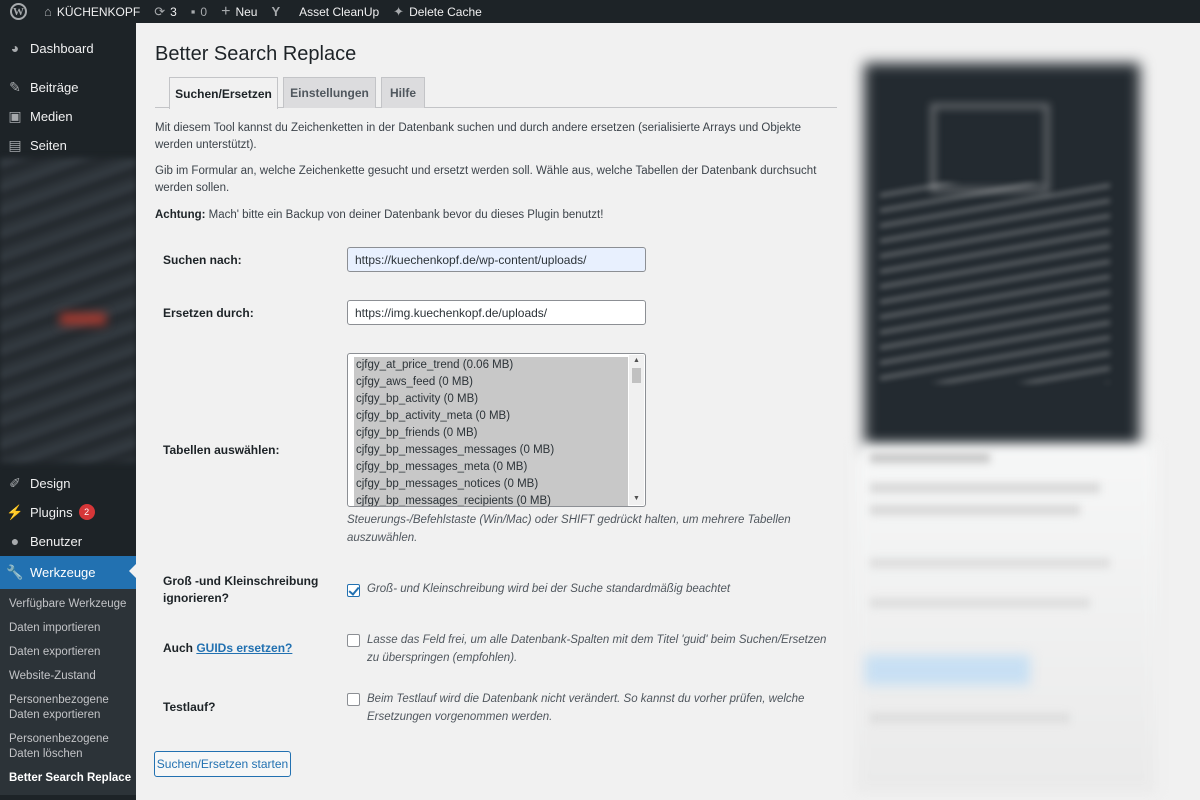  What do you see at coordinates (62, 48) in the screenshot?
I see `sidebar-item-label: Dashboard` at bounding box center [62, 48].